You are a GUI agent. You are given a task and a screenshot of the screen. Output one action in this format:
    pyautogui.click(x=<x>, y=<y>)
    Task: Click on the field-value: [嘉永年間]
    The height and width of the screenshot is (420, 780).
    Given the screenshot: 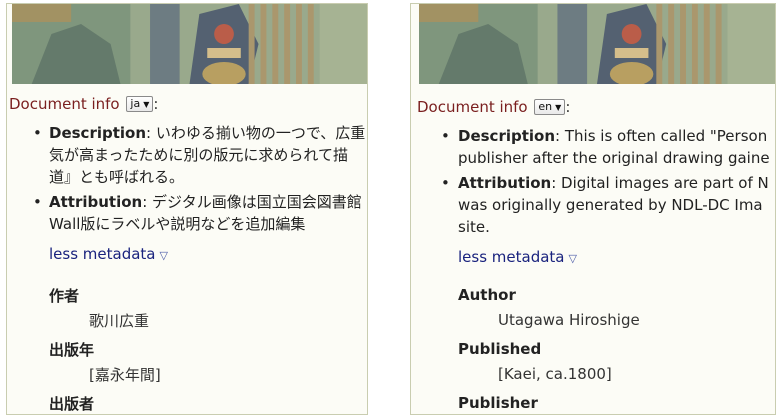 What is the action you would take?
    pyautogui.click(x=125, y=375)
    